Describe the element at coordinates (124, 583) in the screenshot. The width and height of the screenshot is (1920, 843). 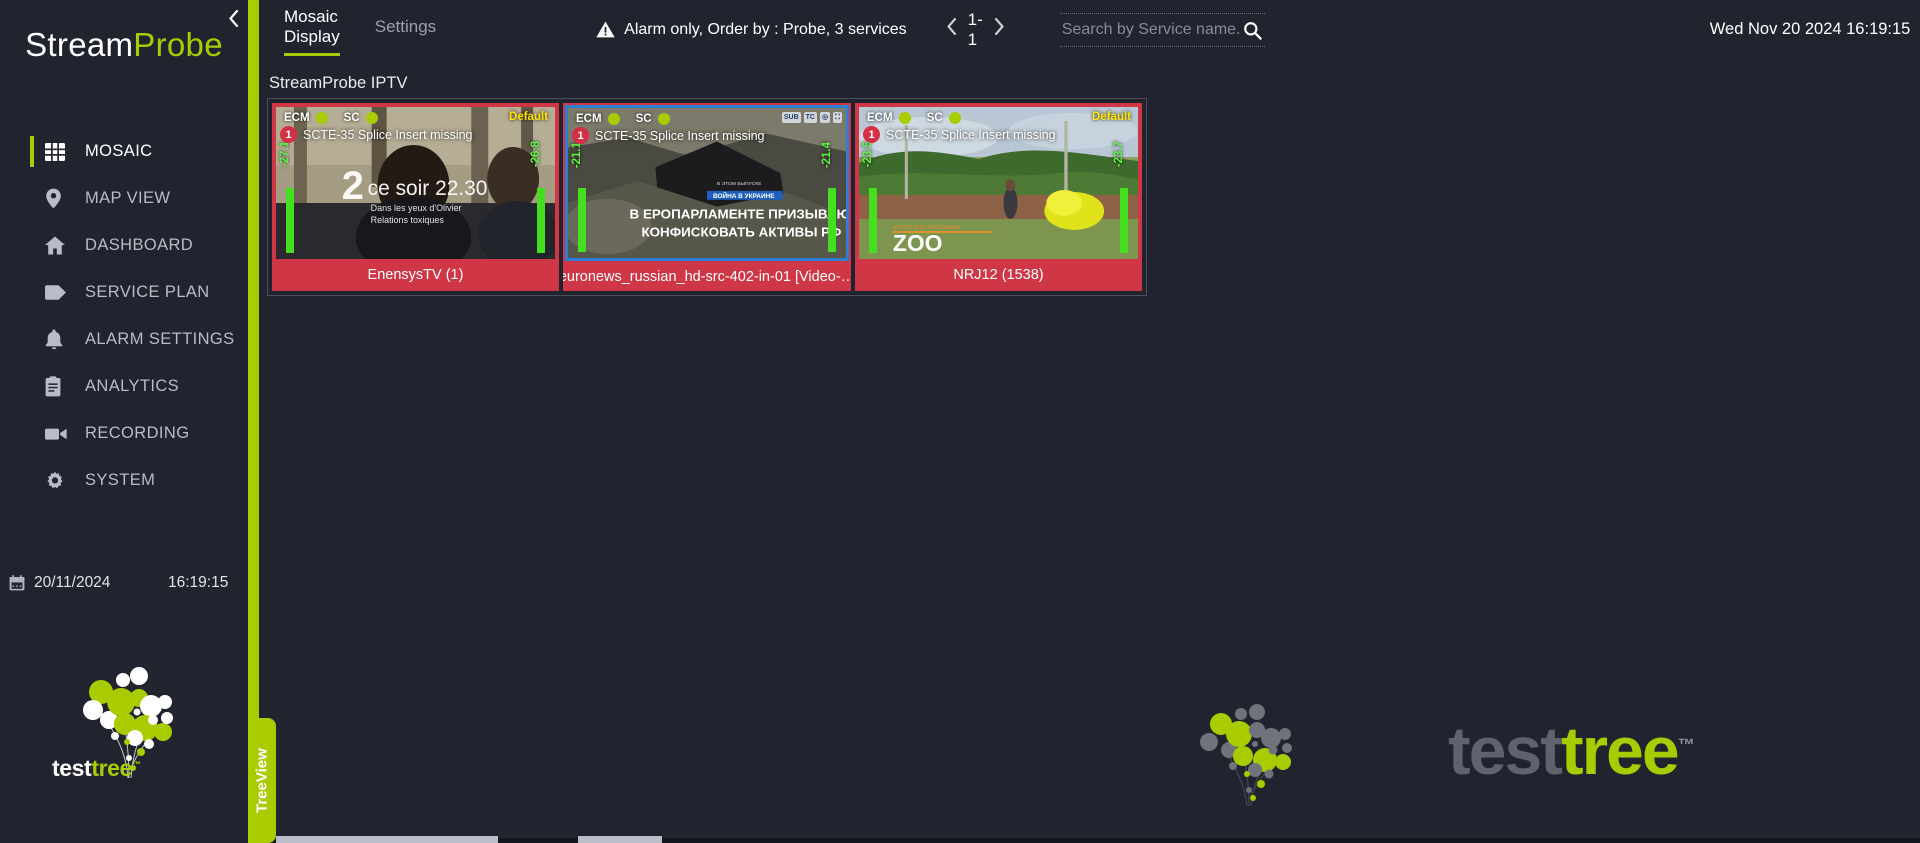
I see `sidebar-datetime: 20/11/2024 16:19:15` at that location.